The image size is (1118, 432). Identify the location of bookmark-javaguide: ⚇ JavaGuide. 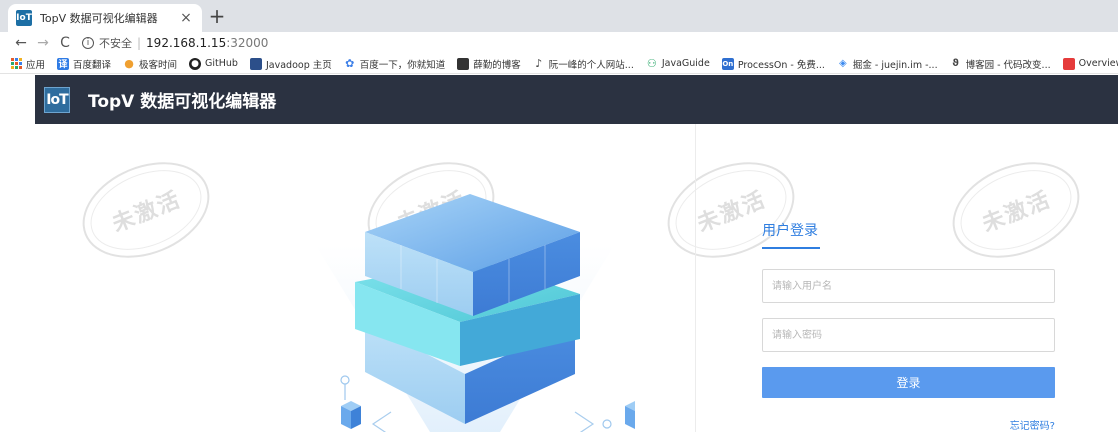
(678, 63).